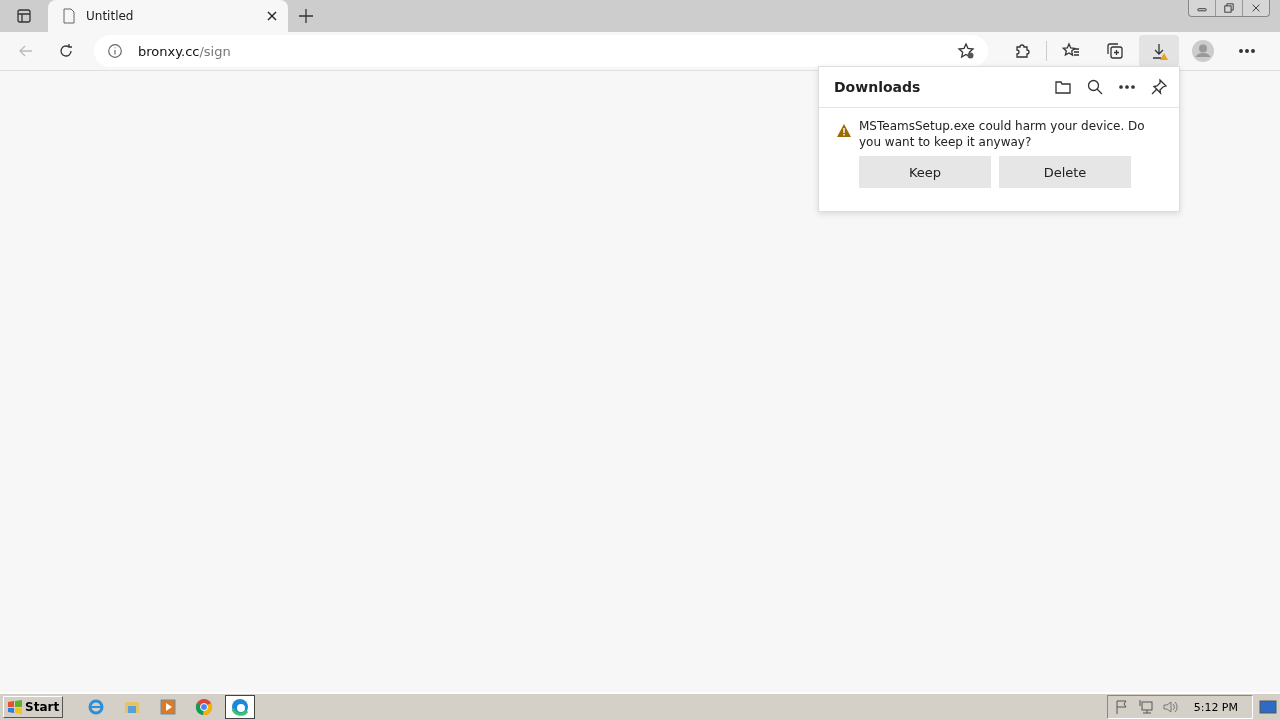 The image size is (1280, 720). I want to click on pin-icon, so click(1159, 87).